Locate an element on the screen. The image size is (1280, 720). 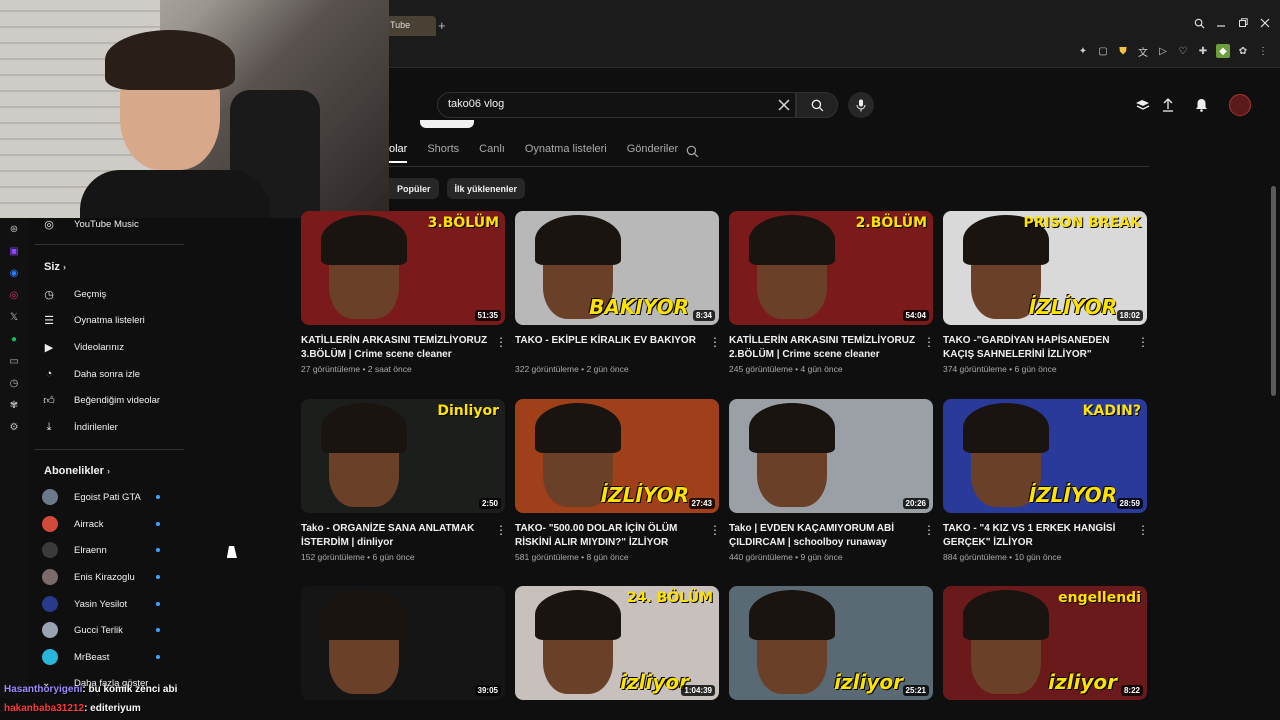
sidebar-item-your-videos: ▶ Videolarınız is located at coordinates (83, 347).